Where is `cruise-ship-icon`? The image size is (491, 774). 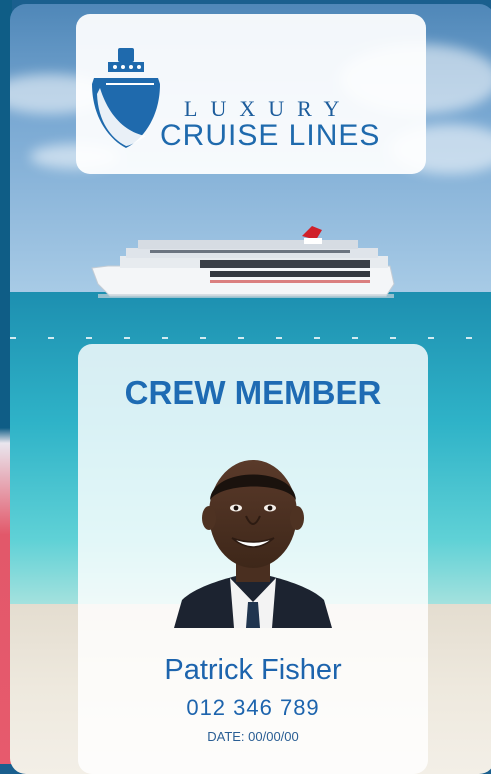 cruise-ship-icon is located at coordinates (126, 98).